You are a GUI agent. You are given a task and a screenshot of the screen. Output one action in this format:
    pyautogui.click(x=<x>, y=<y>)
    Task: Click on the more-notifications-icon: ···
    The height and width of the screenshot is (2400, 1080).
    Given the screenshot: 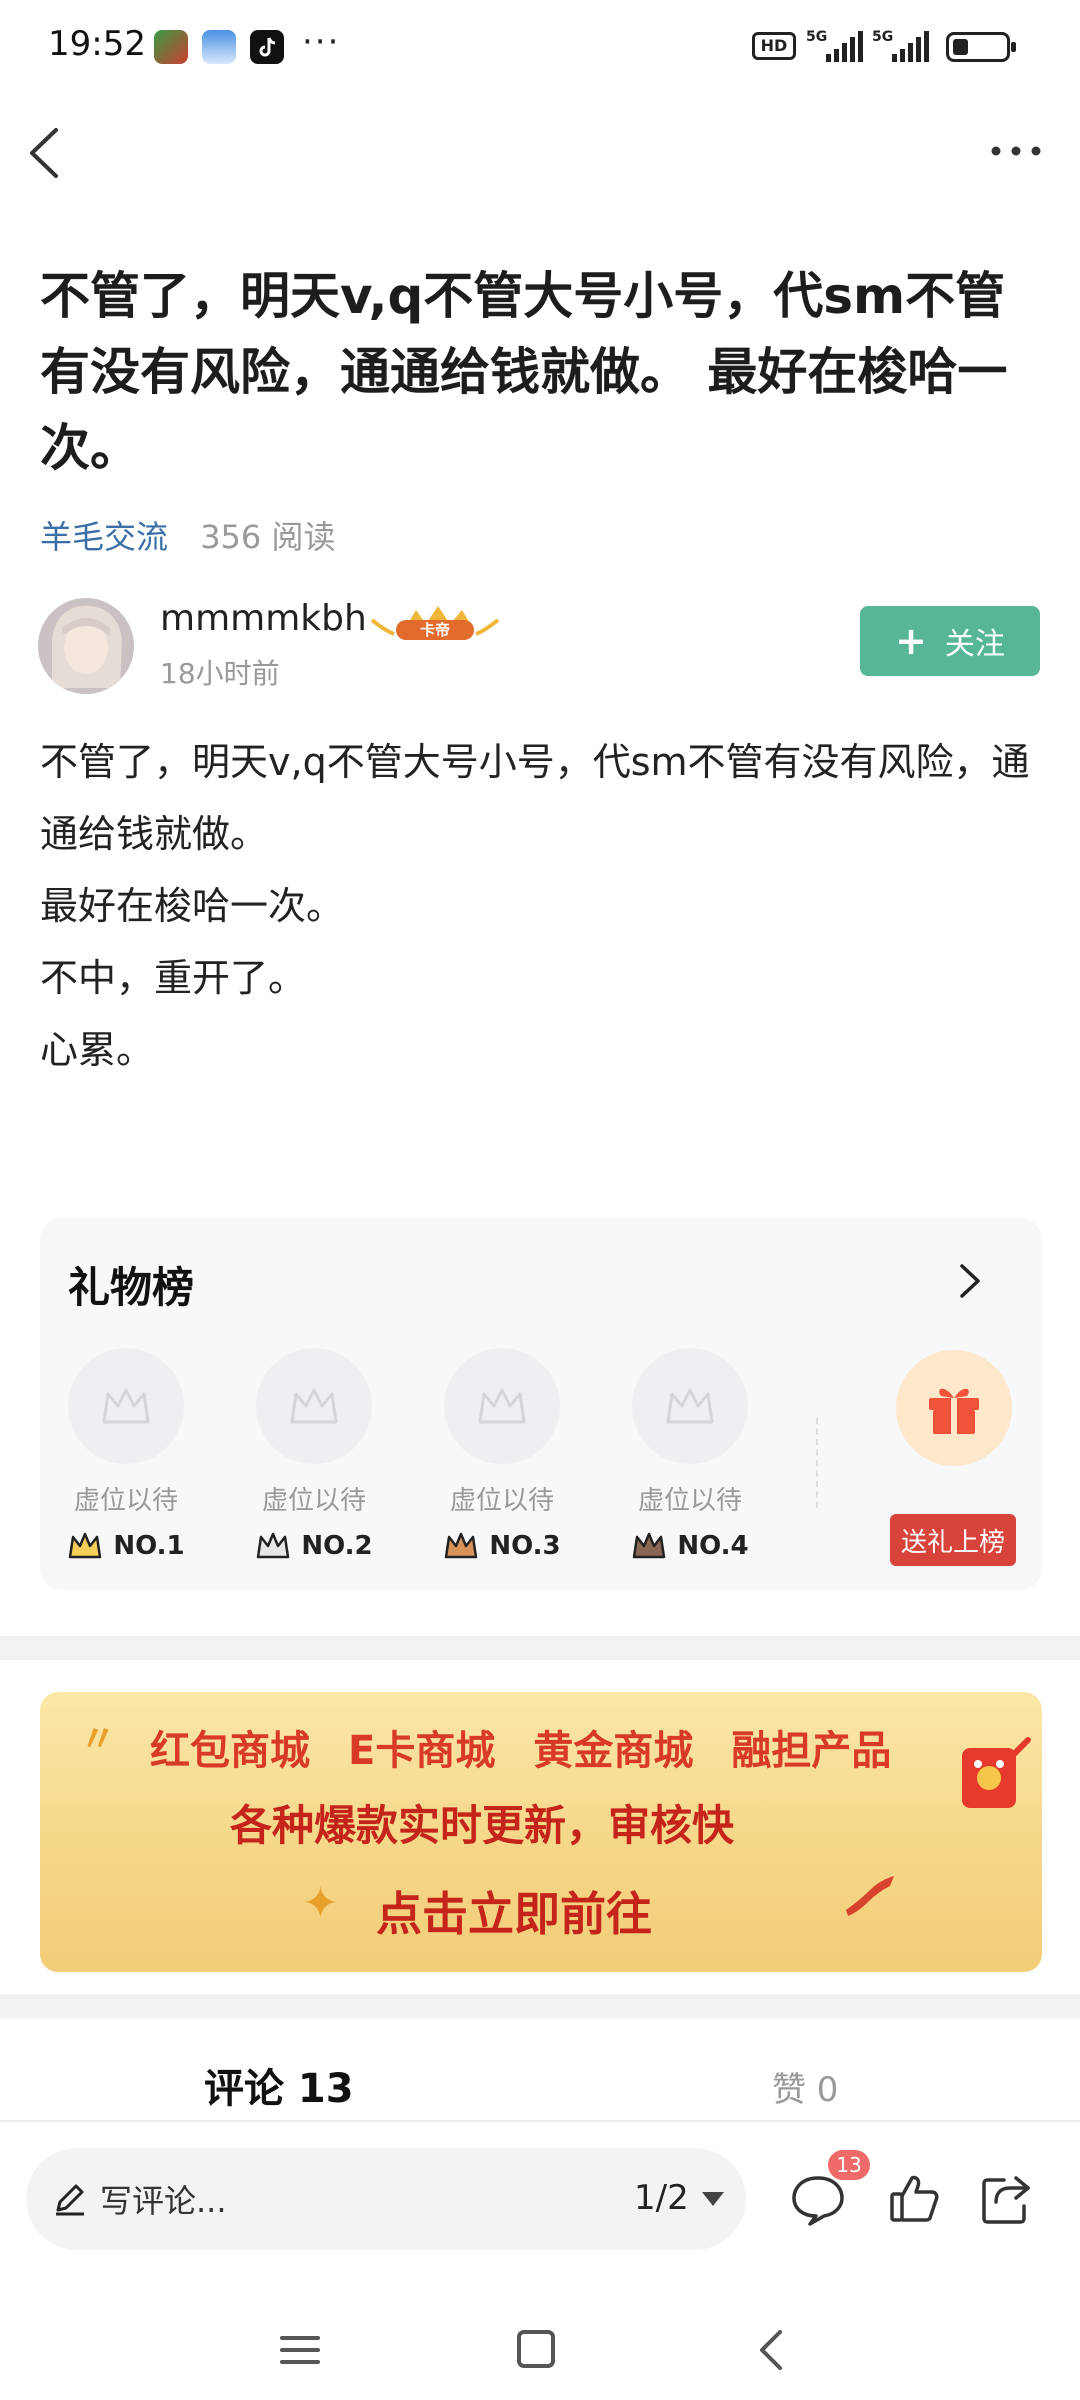 What is the action you would take?
    pyautogui.click(x=321, y=42)
    